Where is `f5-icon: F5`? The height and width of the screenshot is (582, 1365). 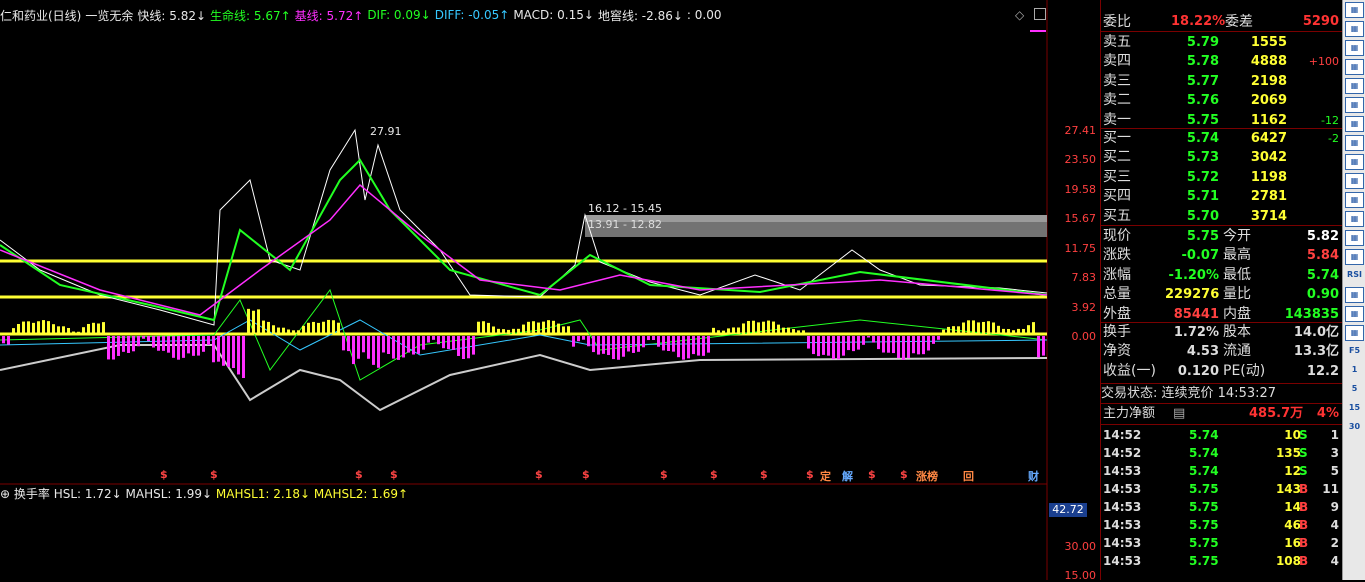
f5-icon: F5 is located at coordinates (1354, 352).